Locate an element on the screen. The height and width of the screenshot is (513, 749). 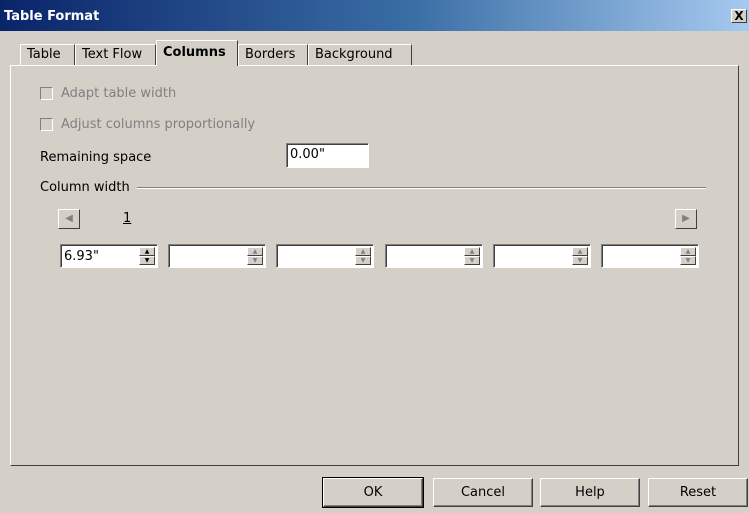
column-width-label: Column width is located at coordinates (85, 187).